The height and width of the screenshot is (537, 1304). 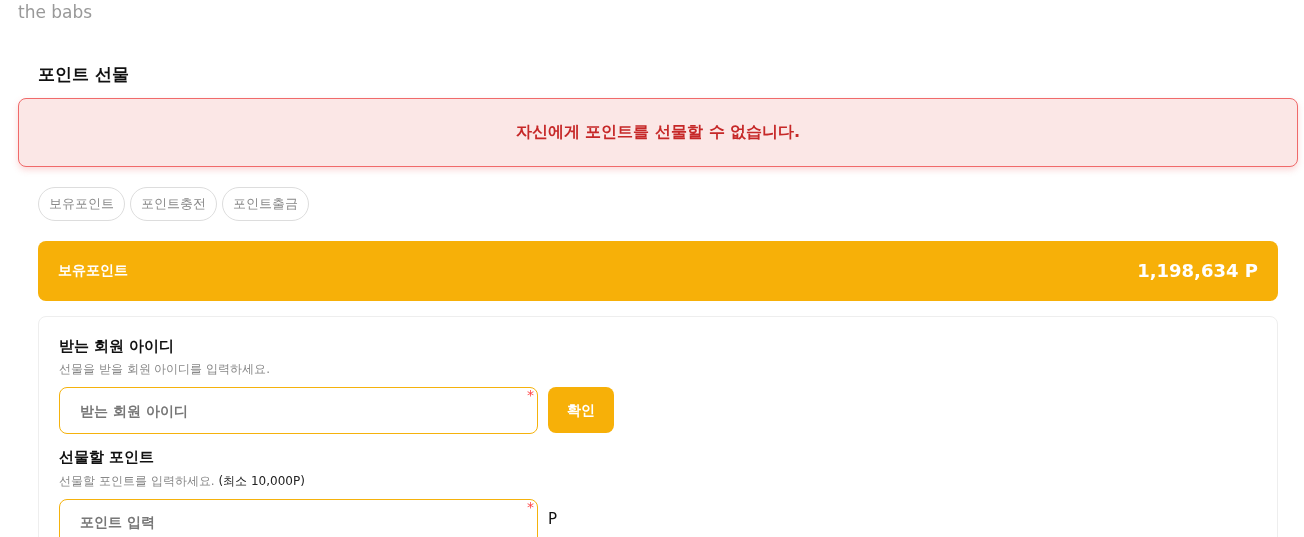 What do you see at coordinates (553, 518) in the screenshot?
I see `unit-label: P` at bounding box center [553, 518].